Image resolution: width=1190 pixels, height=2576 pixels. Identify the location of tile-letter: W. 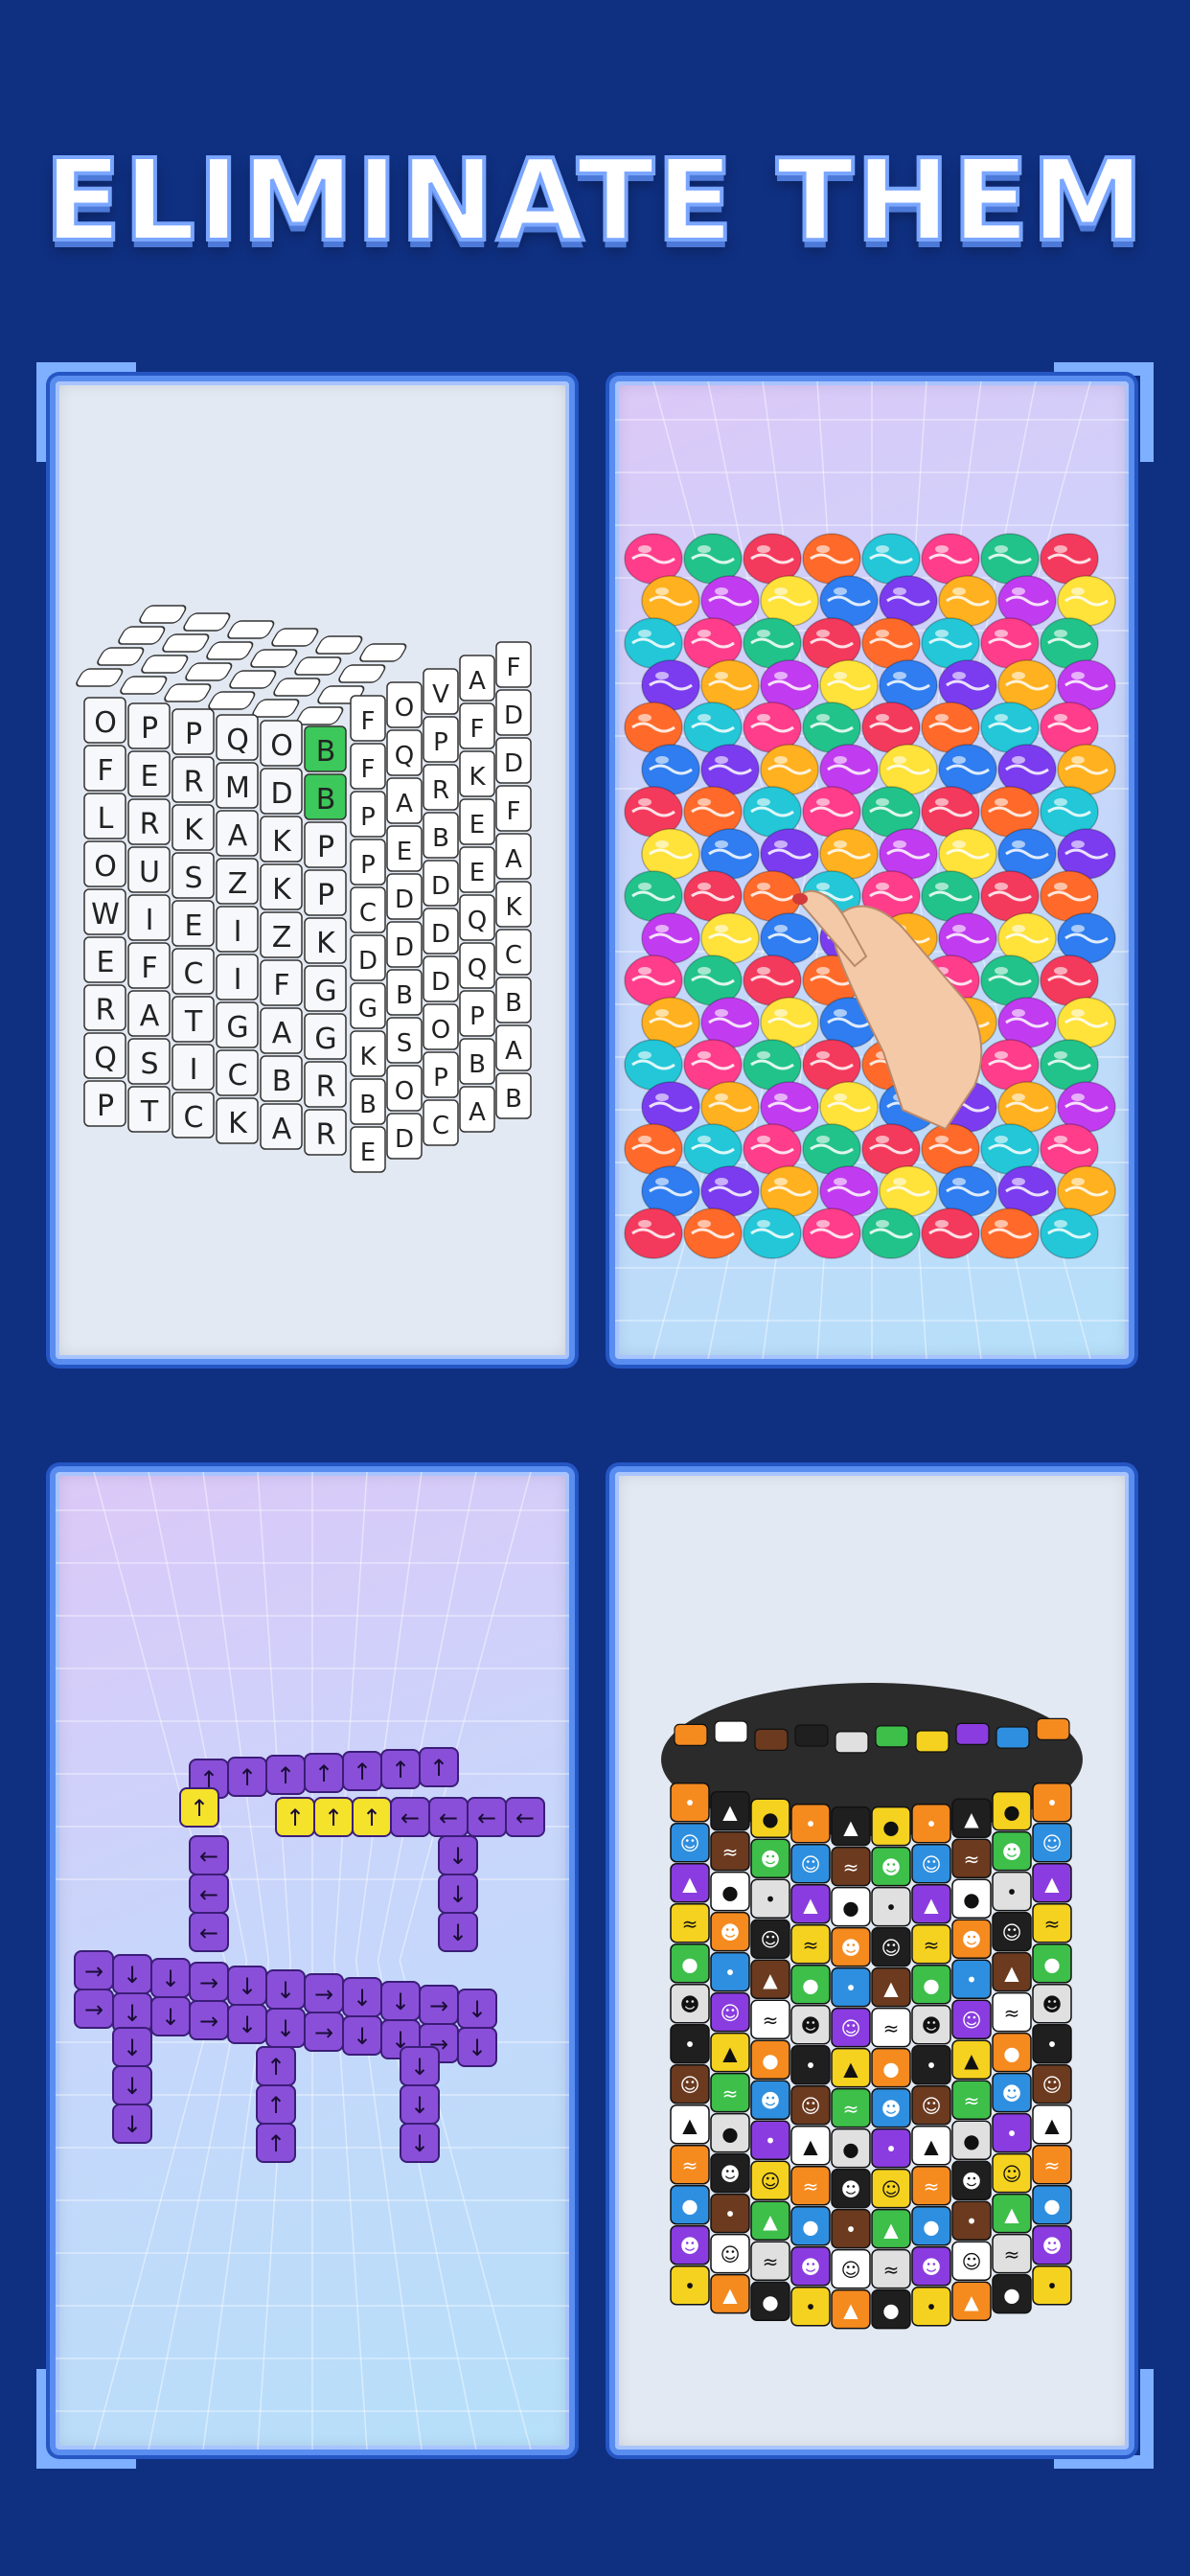
(105, 915).